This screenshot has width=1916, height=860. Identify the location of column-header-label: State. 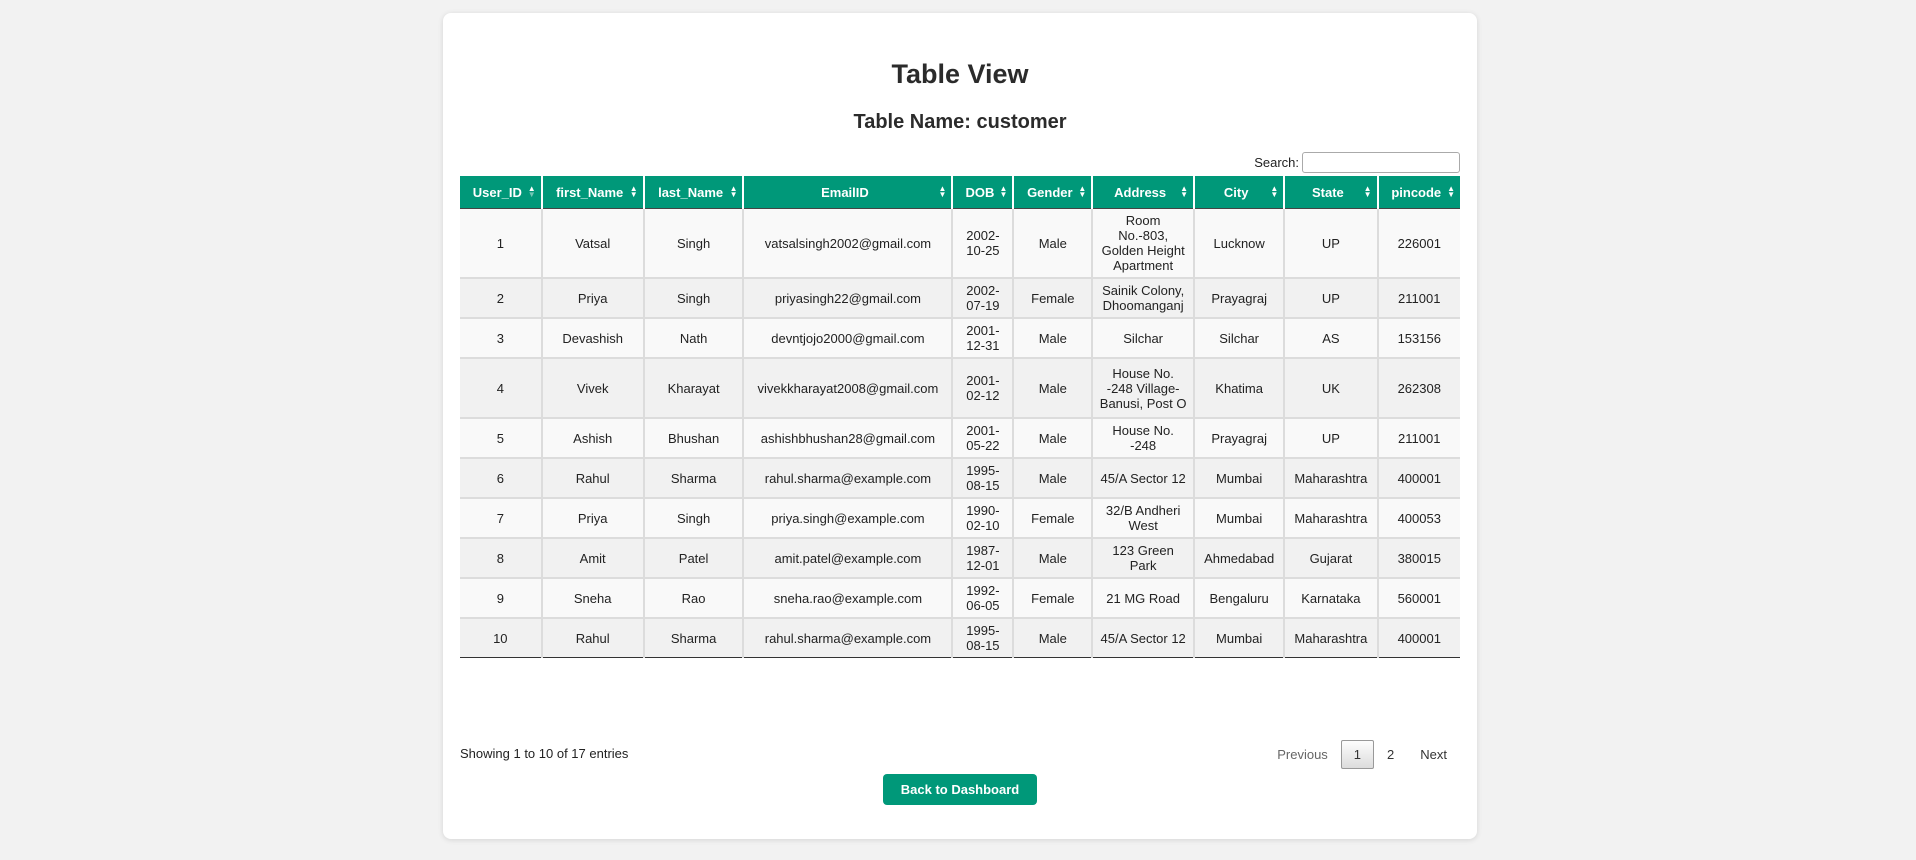
(1327, 192).